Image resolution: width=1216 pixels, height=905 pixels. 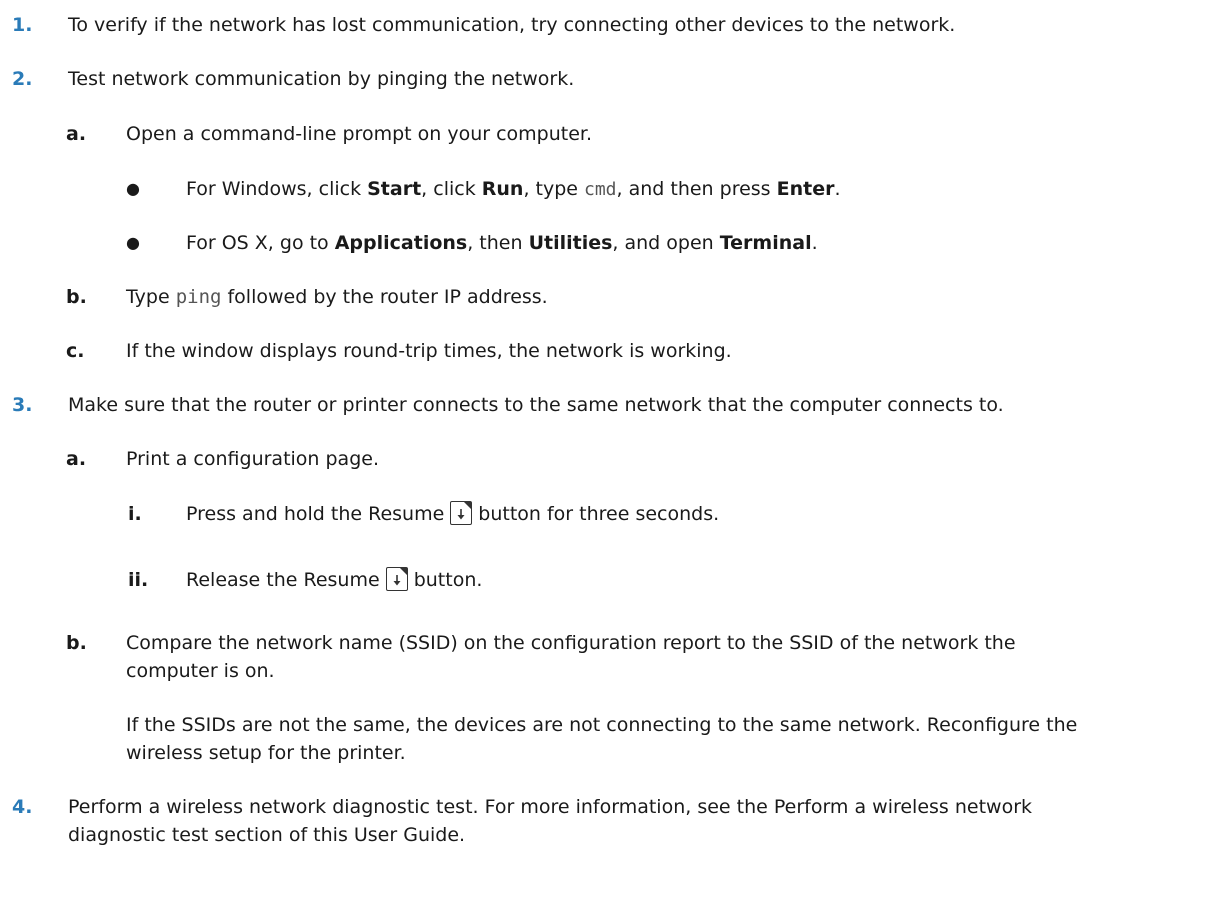 I want to click on substep-letter: c., so click(x=75, y=351).